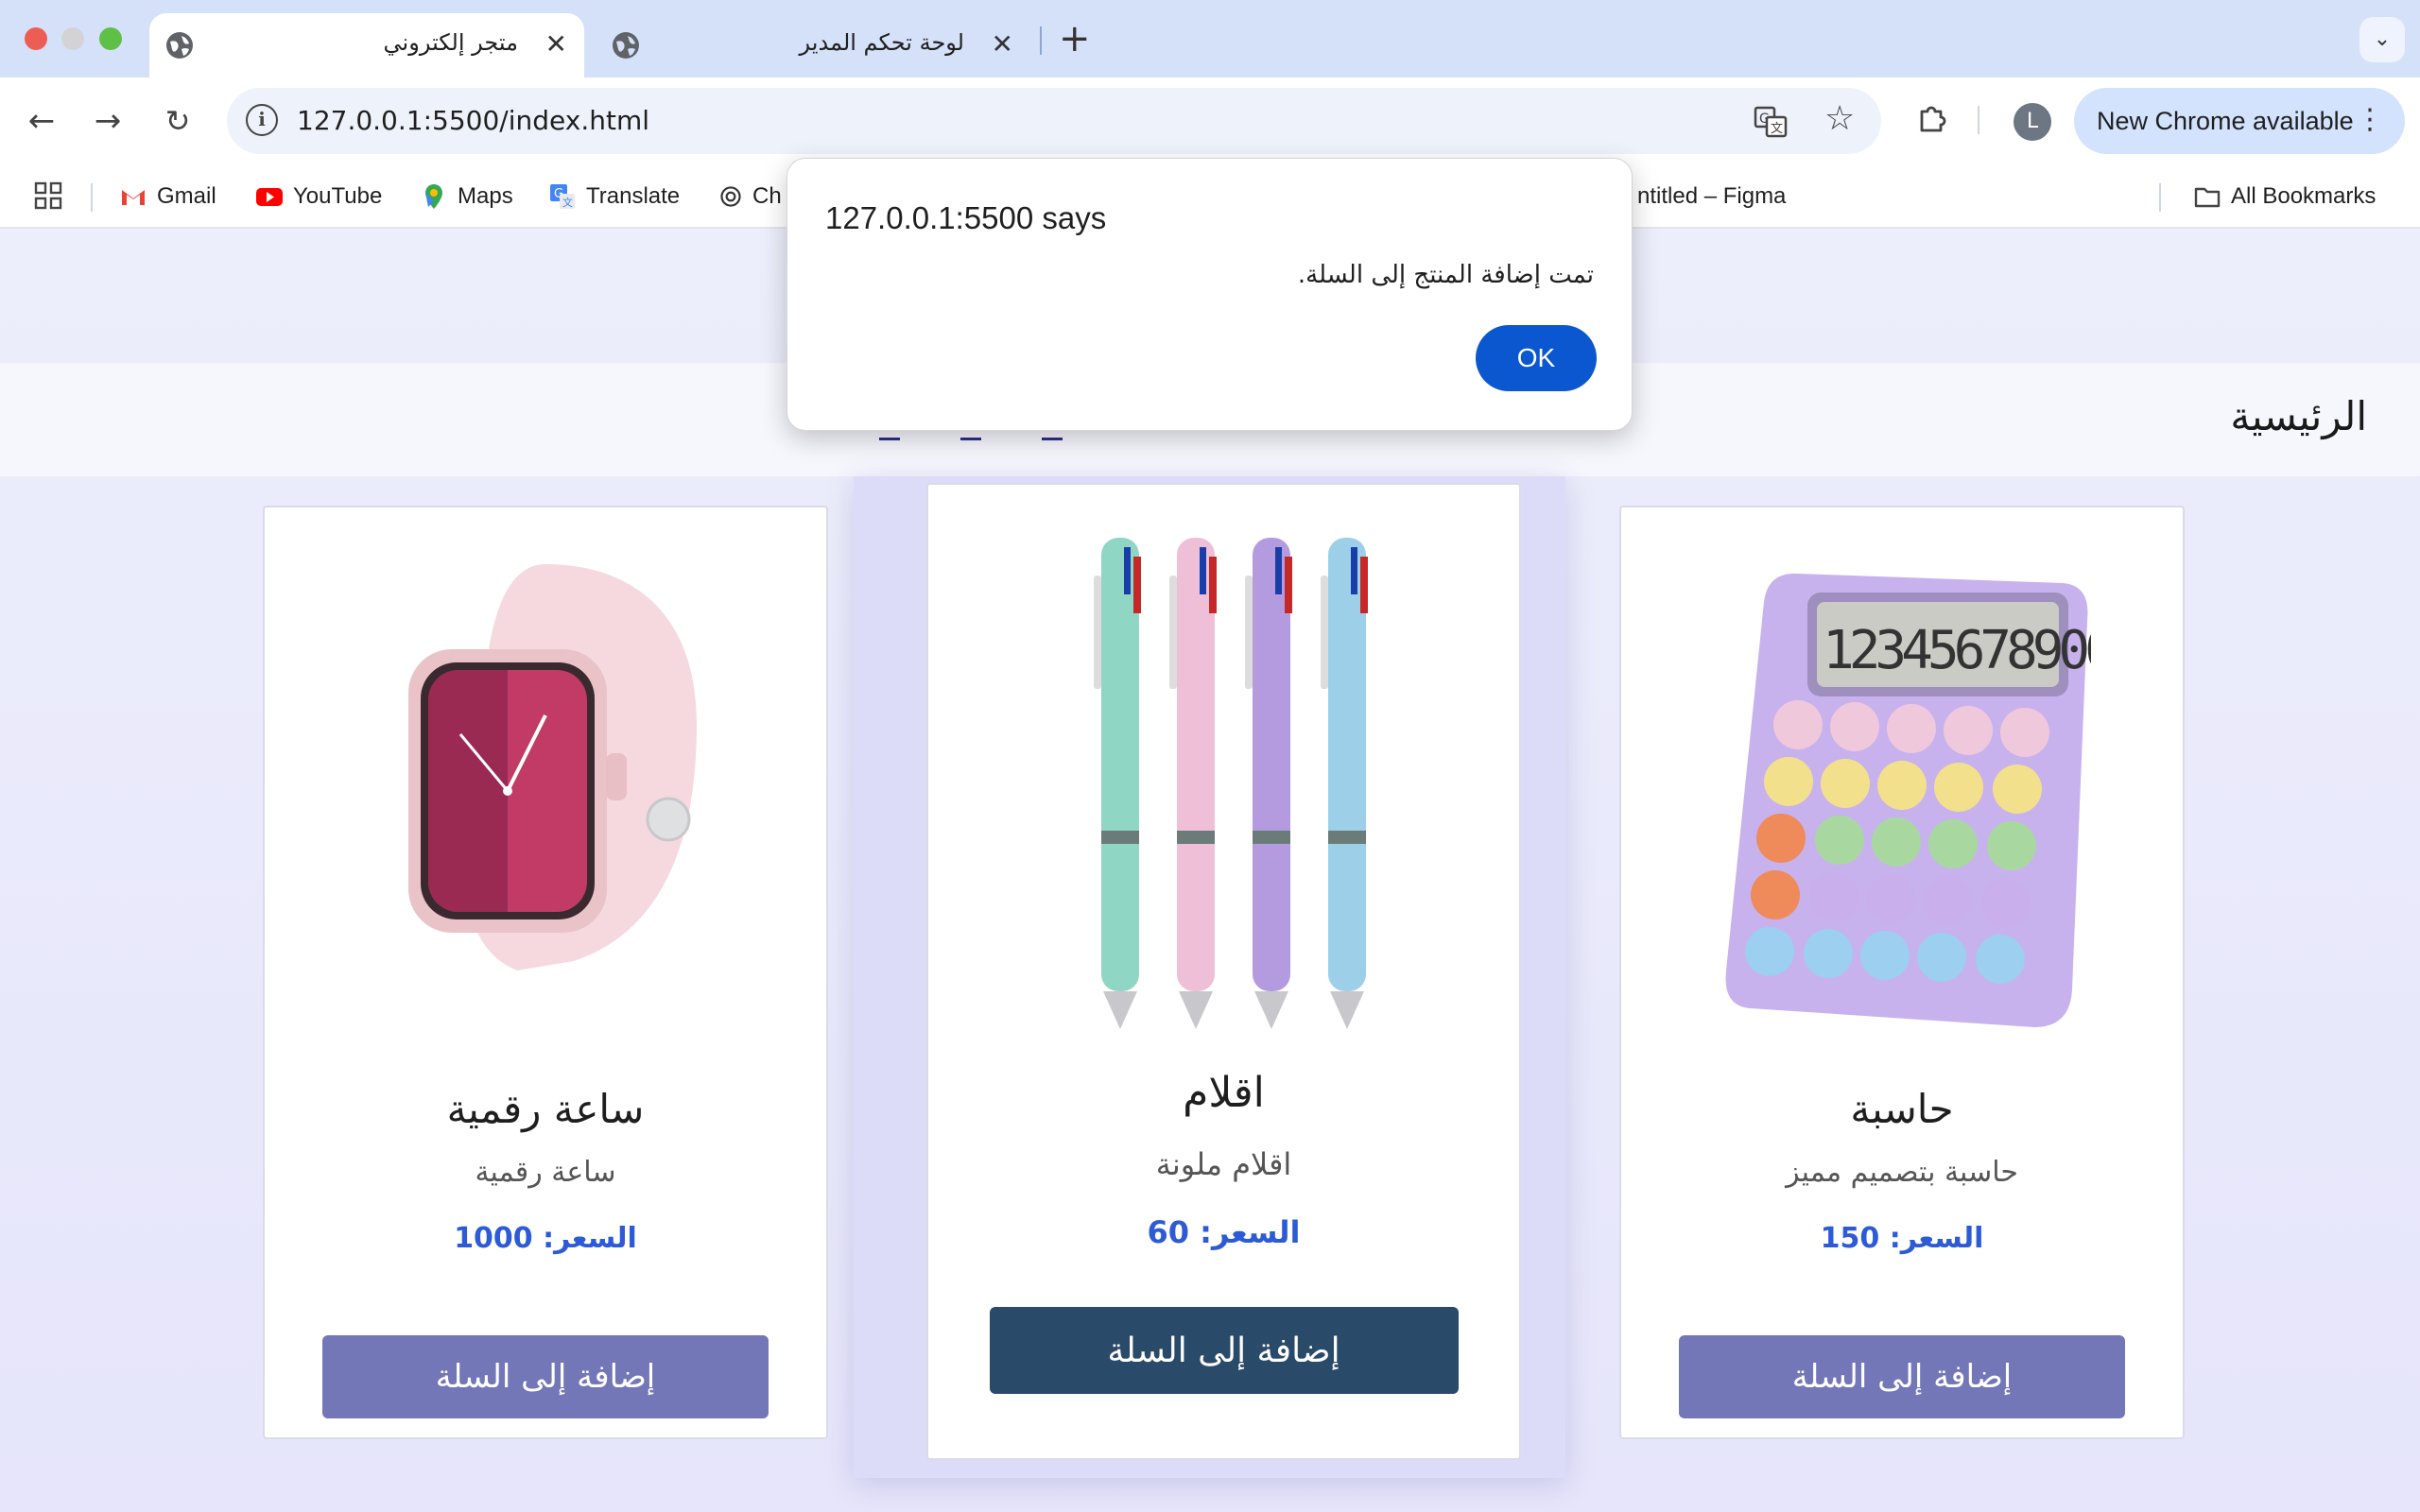 The image size is (2420, 1512). I want to click on apps-grid-icon, so click(48, 195).